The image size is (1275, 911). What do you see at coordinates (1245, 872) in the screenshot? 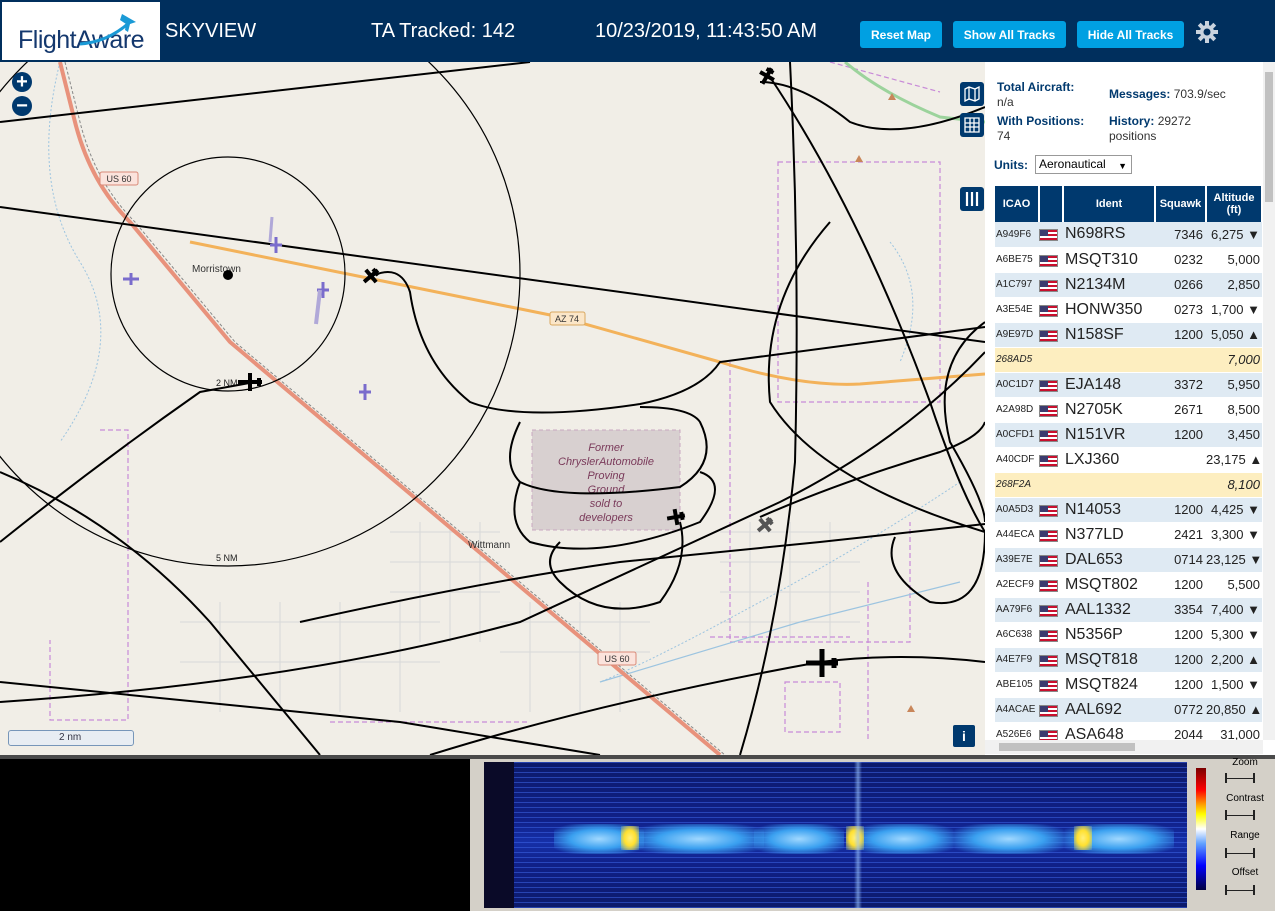
I see `offset-label: Offset` at bounding box center [1245, 872].